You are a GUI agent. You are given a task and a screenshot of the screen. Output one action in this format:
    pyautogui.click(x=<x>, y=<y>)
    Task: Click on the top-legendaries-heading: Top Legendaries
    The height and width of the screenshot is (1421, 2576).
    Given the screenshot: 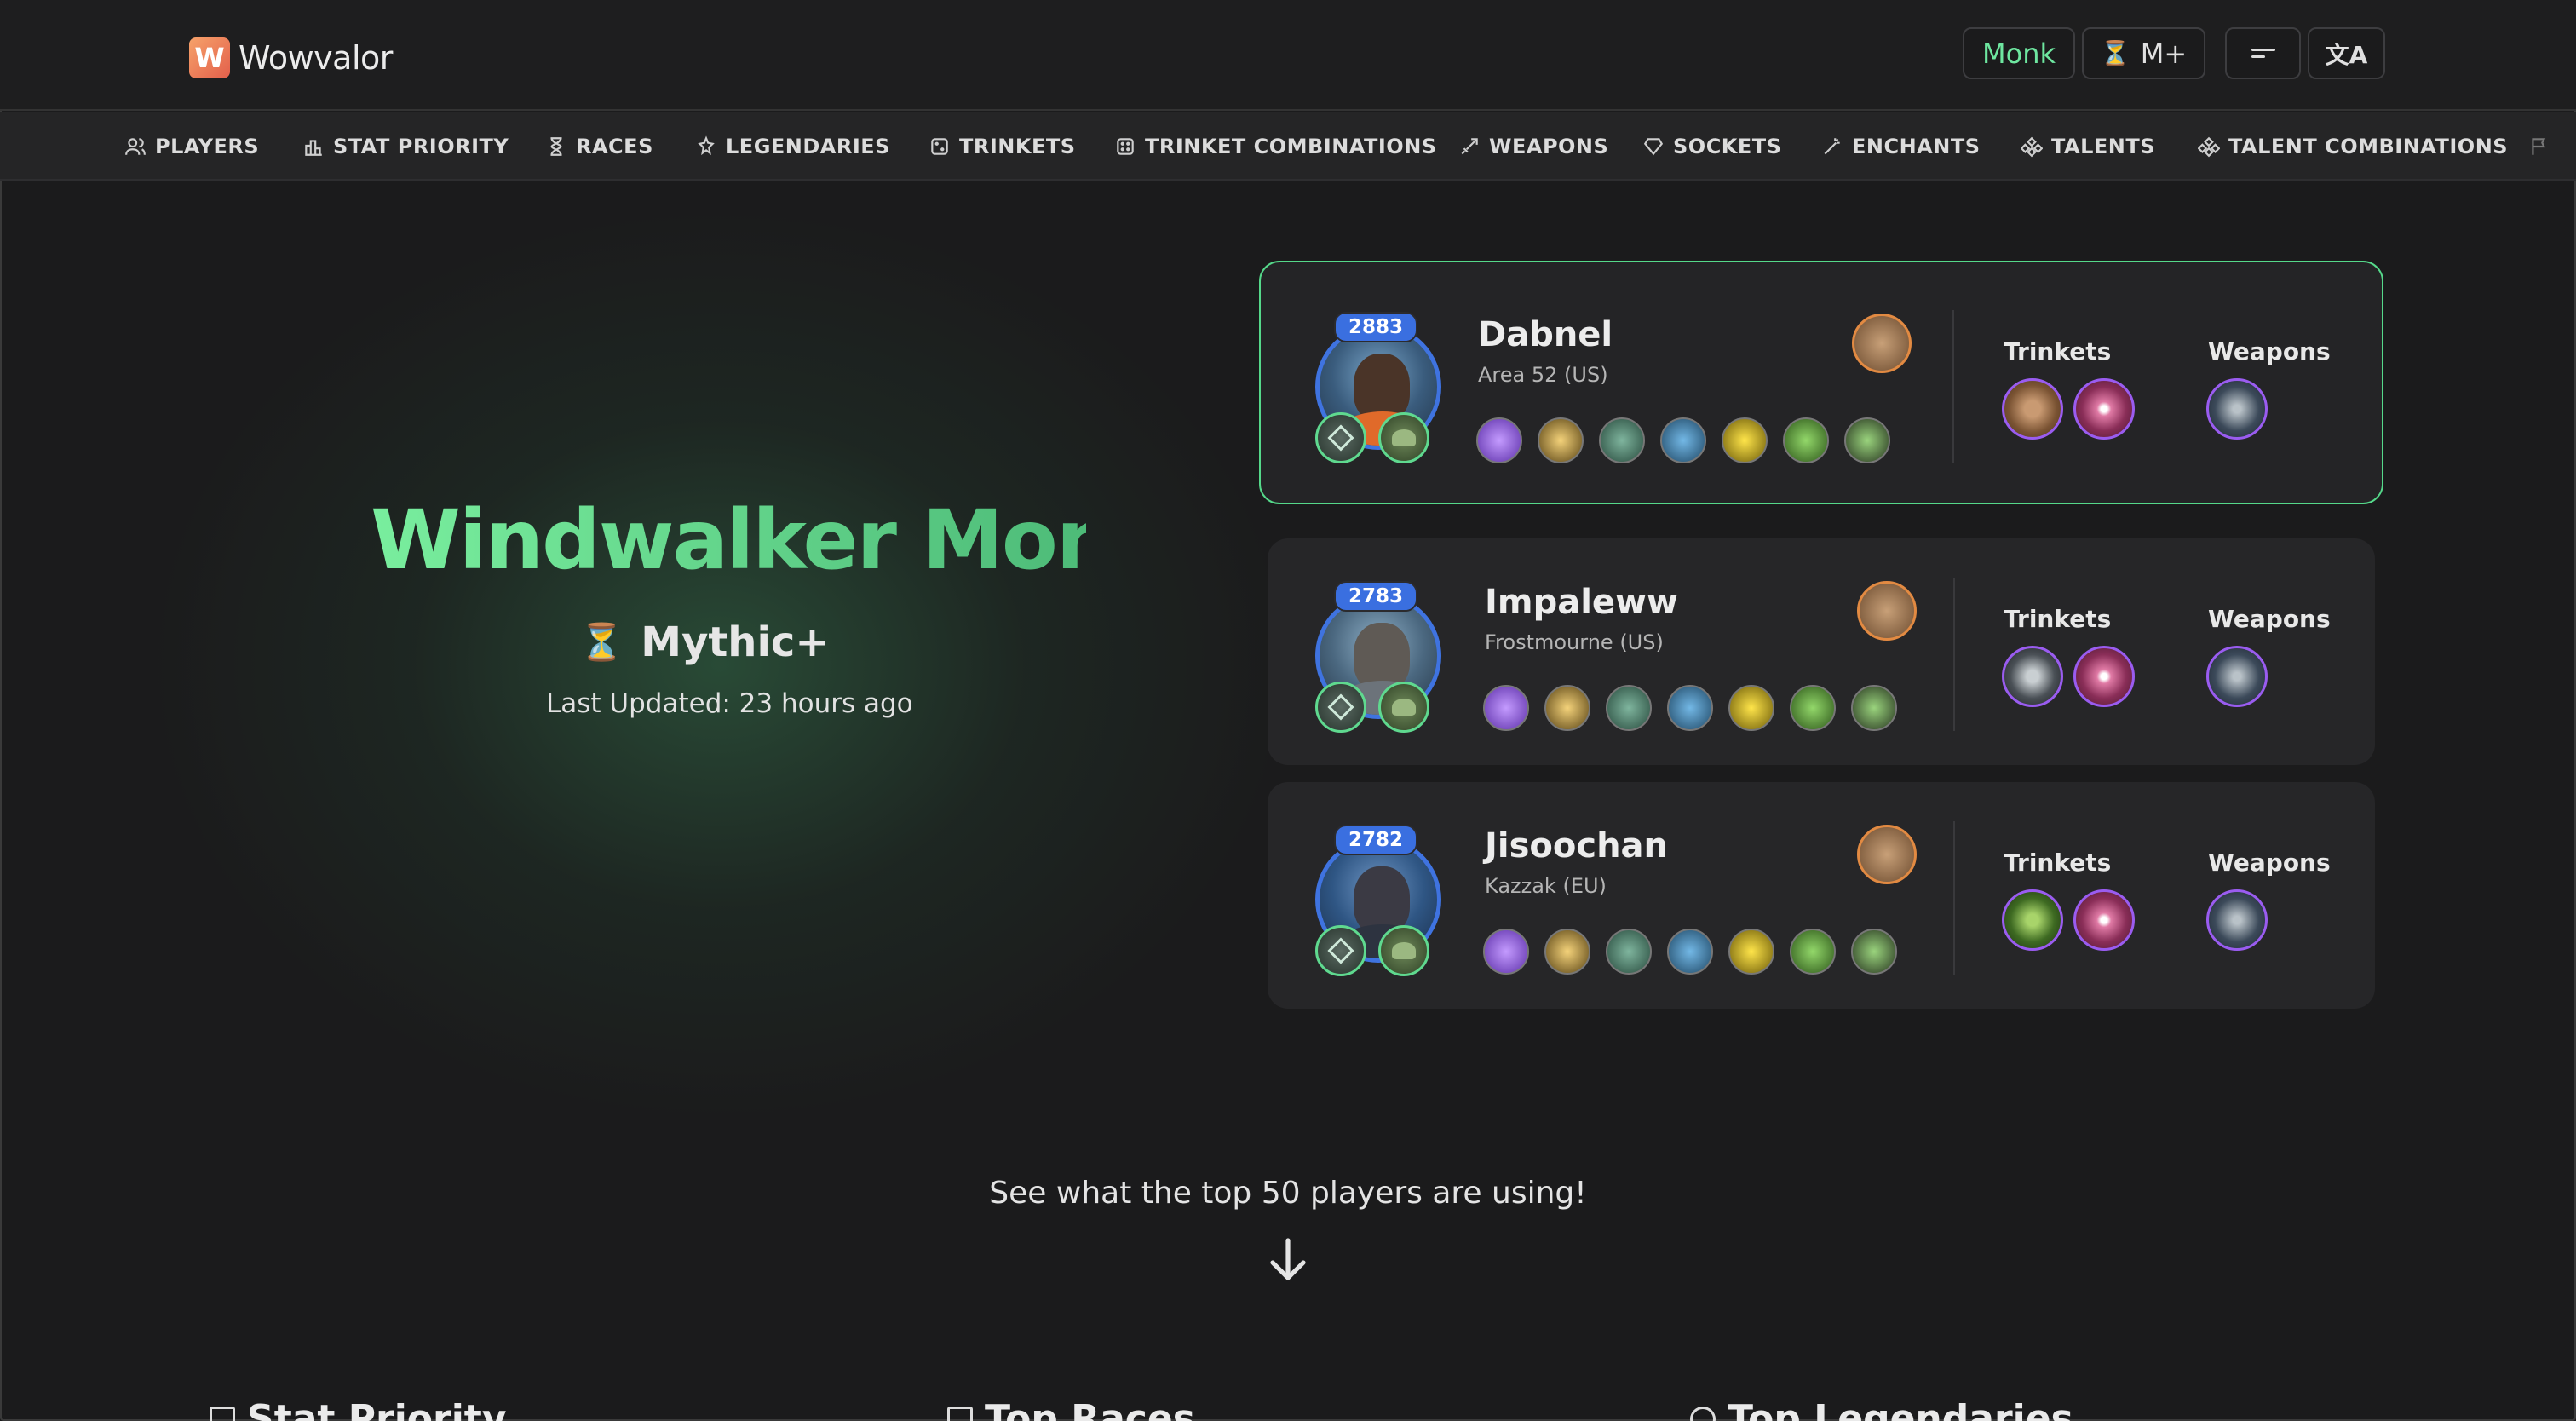 What is the action you would take?
    pyautogui.click(x=1882, y=1409)
    